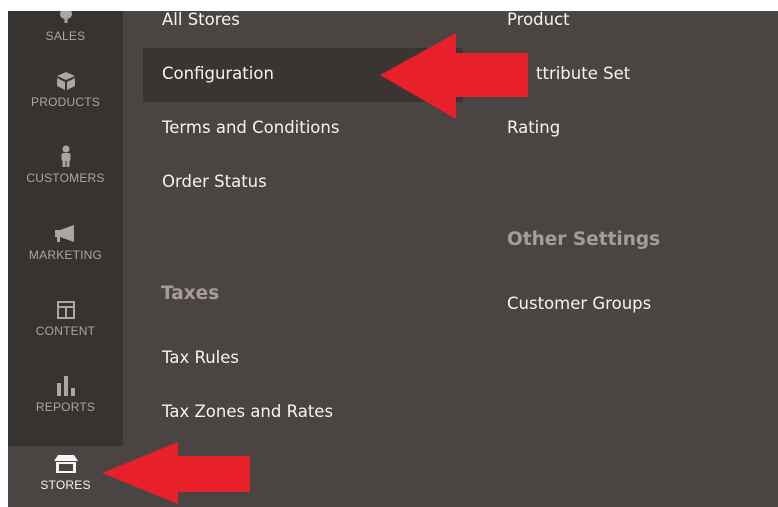 This screenshot has height=507, width=778. I want to click on megaphone-icon, so click(66, 233).